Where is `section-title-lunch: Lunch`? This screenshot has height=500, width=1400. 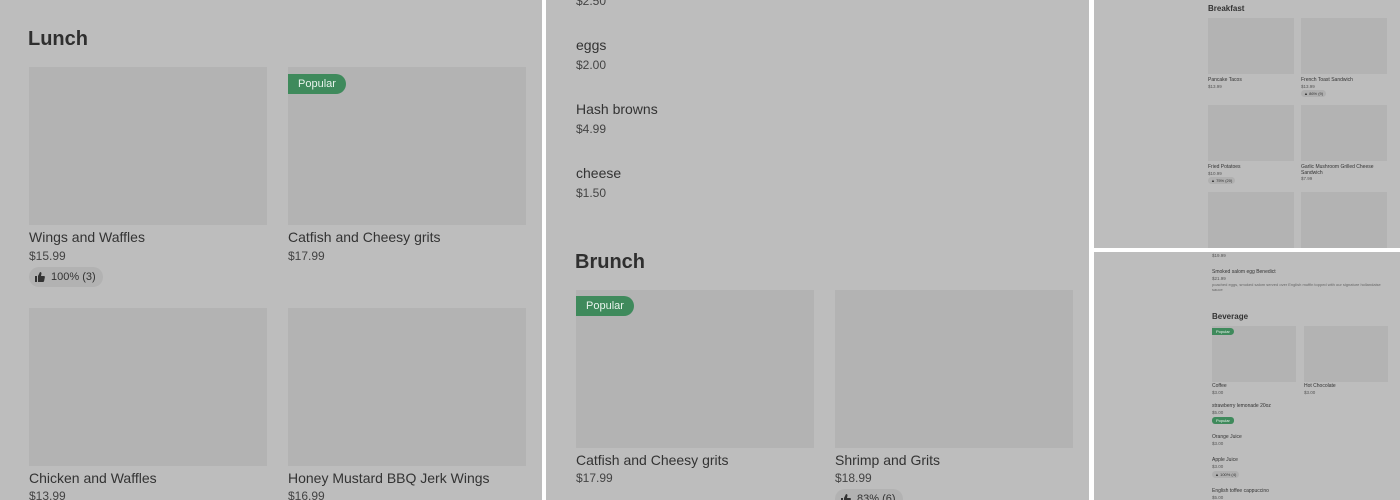
section-title-lunch: Lunch is located at coordinates (58, 39).